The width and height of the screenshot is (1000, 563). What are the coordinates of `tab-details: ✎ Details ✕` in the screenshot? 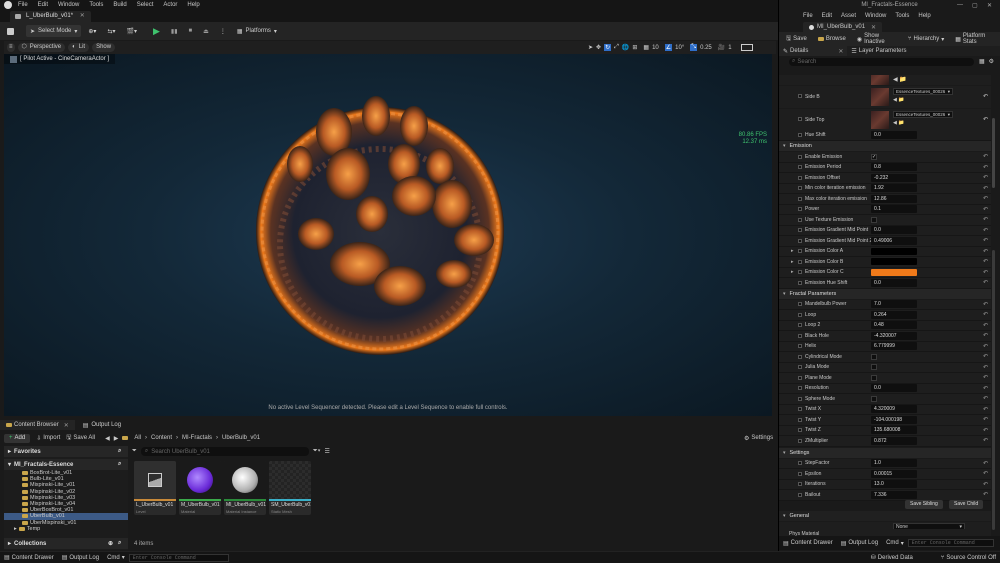 It's located at (813, 51).